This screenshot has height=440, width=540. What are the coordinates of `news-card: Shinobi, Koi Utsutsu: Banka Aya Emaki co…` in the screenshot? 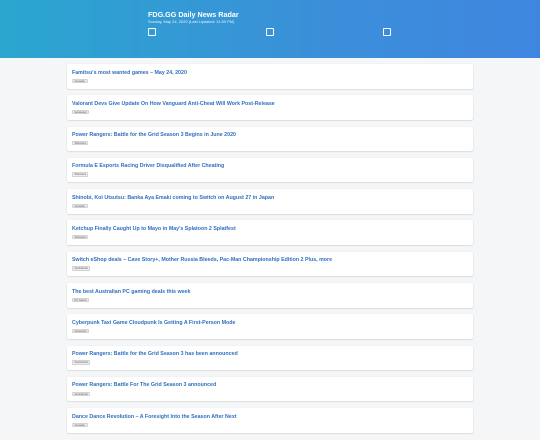 It's located at (270, 201).